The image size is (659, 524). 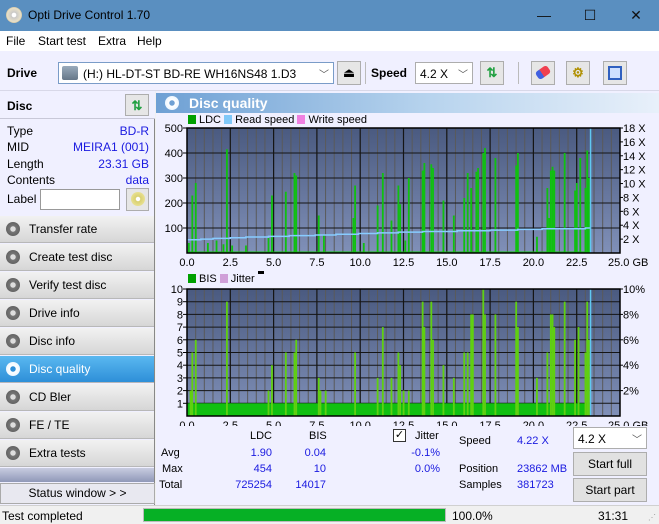 What do you see at coordinates (533, 441) in the screenshot?
I see `speed-readout-value: 4.22 X` at bounding box center [533, 441].